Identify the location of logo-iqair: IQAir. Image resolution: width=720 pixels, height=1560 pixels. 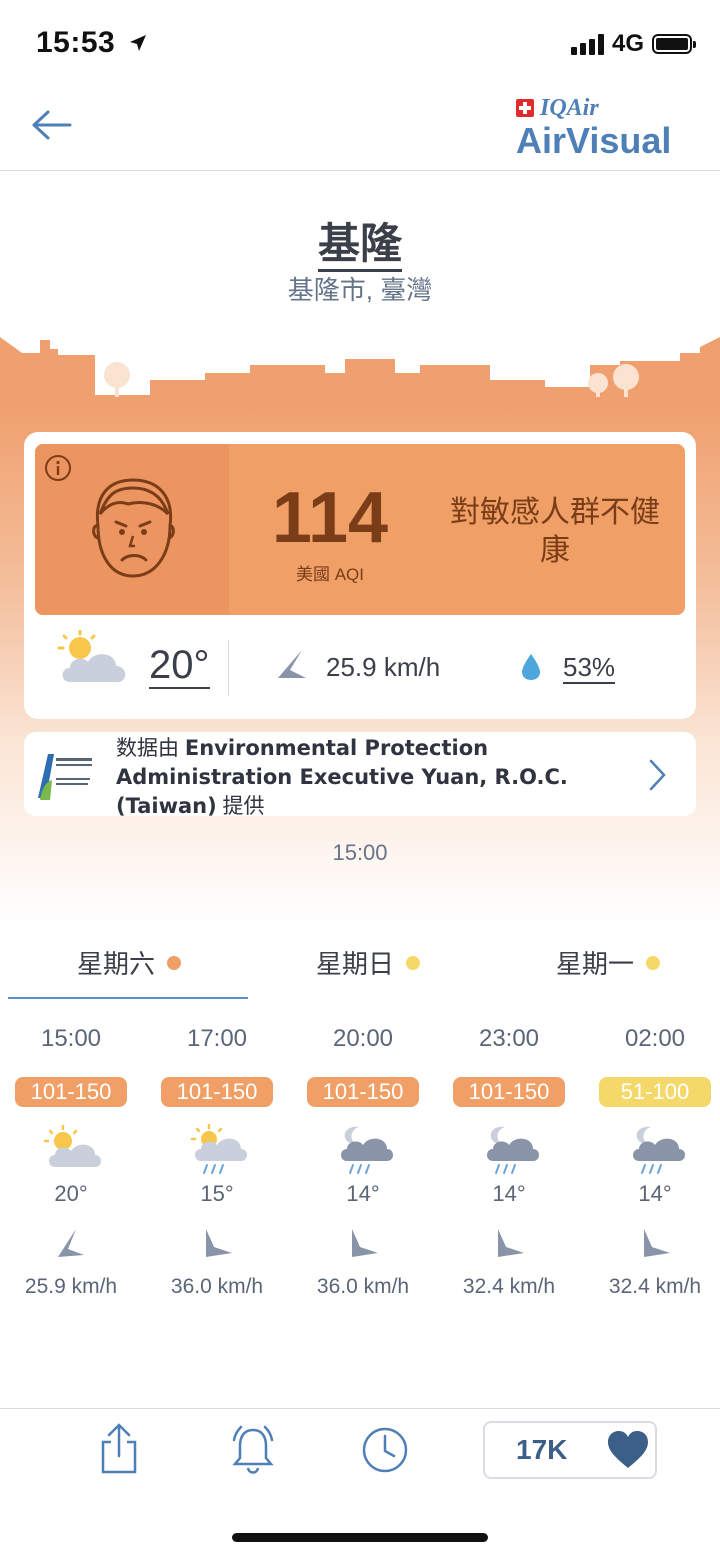
(569, 108).